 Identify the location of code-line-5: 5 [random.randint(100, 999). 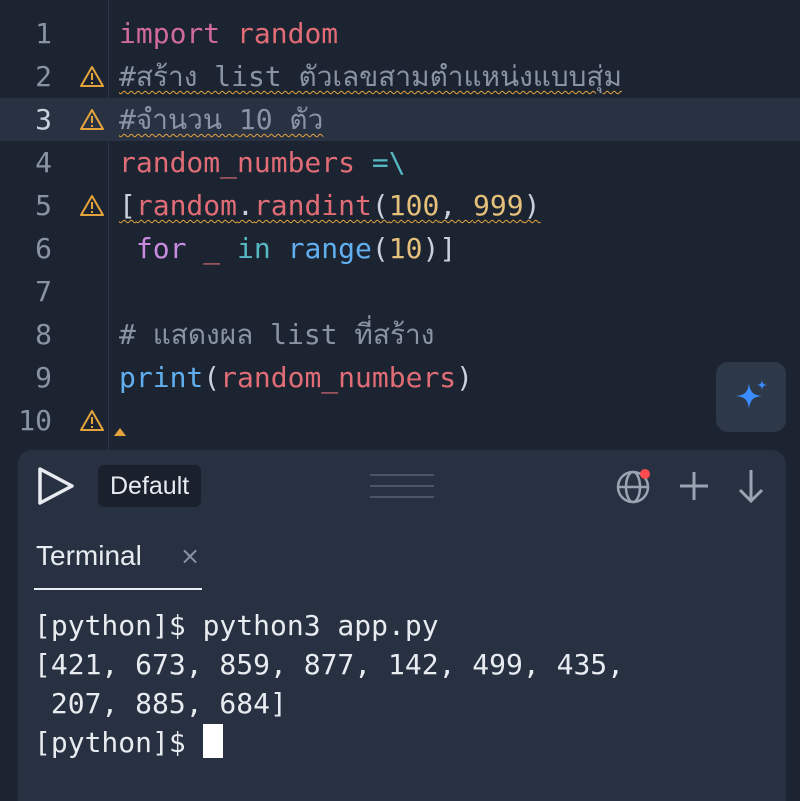
(400, 205).